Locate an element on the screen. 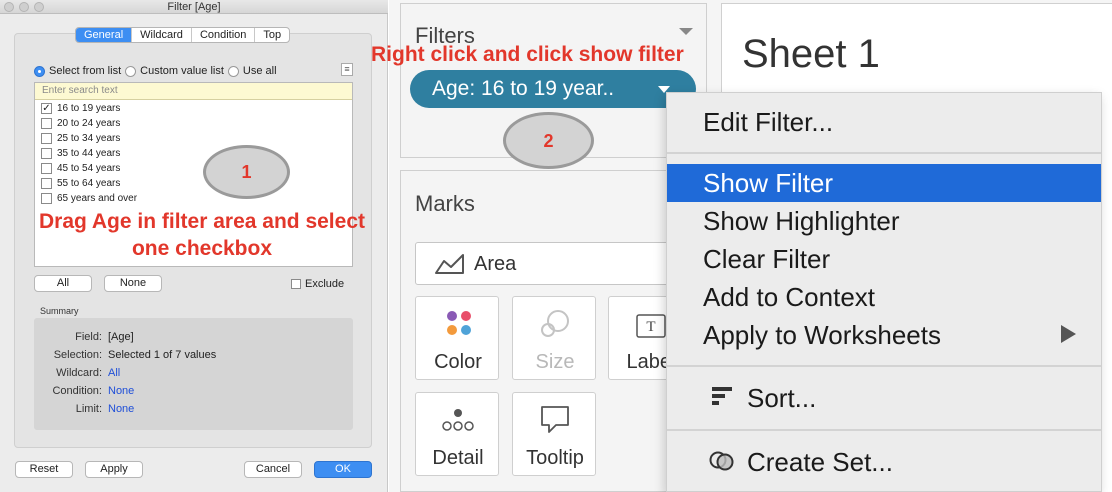  menu-item-add-to-context: Add to Context is located at coordinates (884, 297).